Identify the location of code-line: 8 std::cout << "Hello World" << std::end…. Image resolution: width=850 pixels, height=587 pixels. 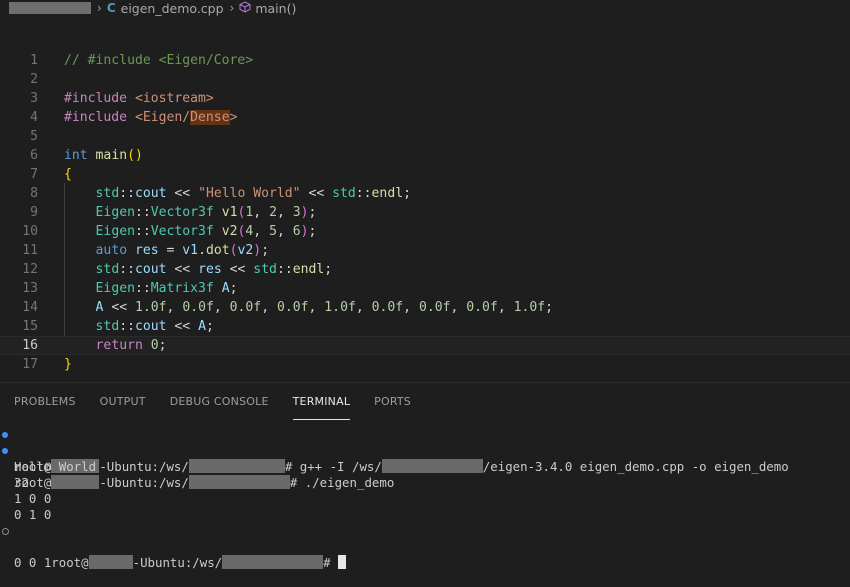
(425, 193).